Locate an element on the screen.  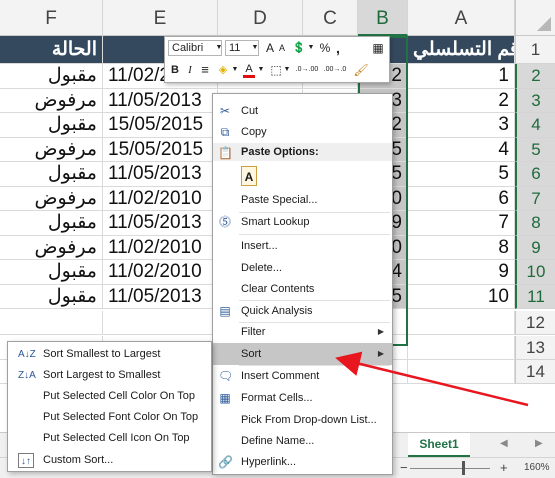
italic-button: I is located at coordinates (190, 70).